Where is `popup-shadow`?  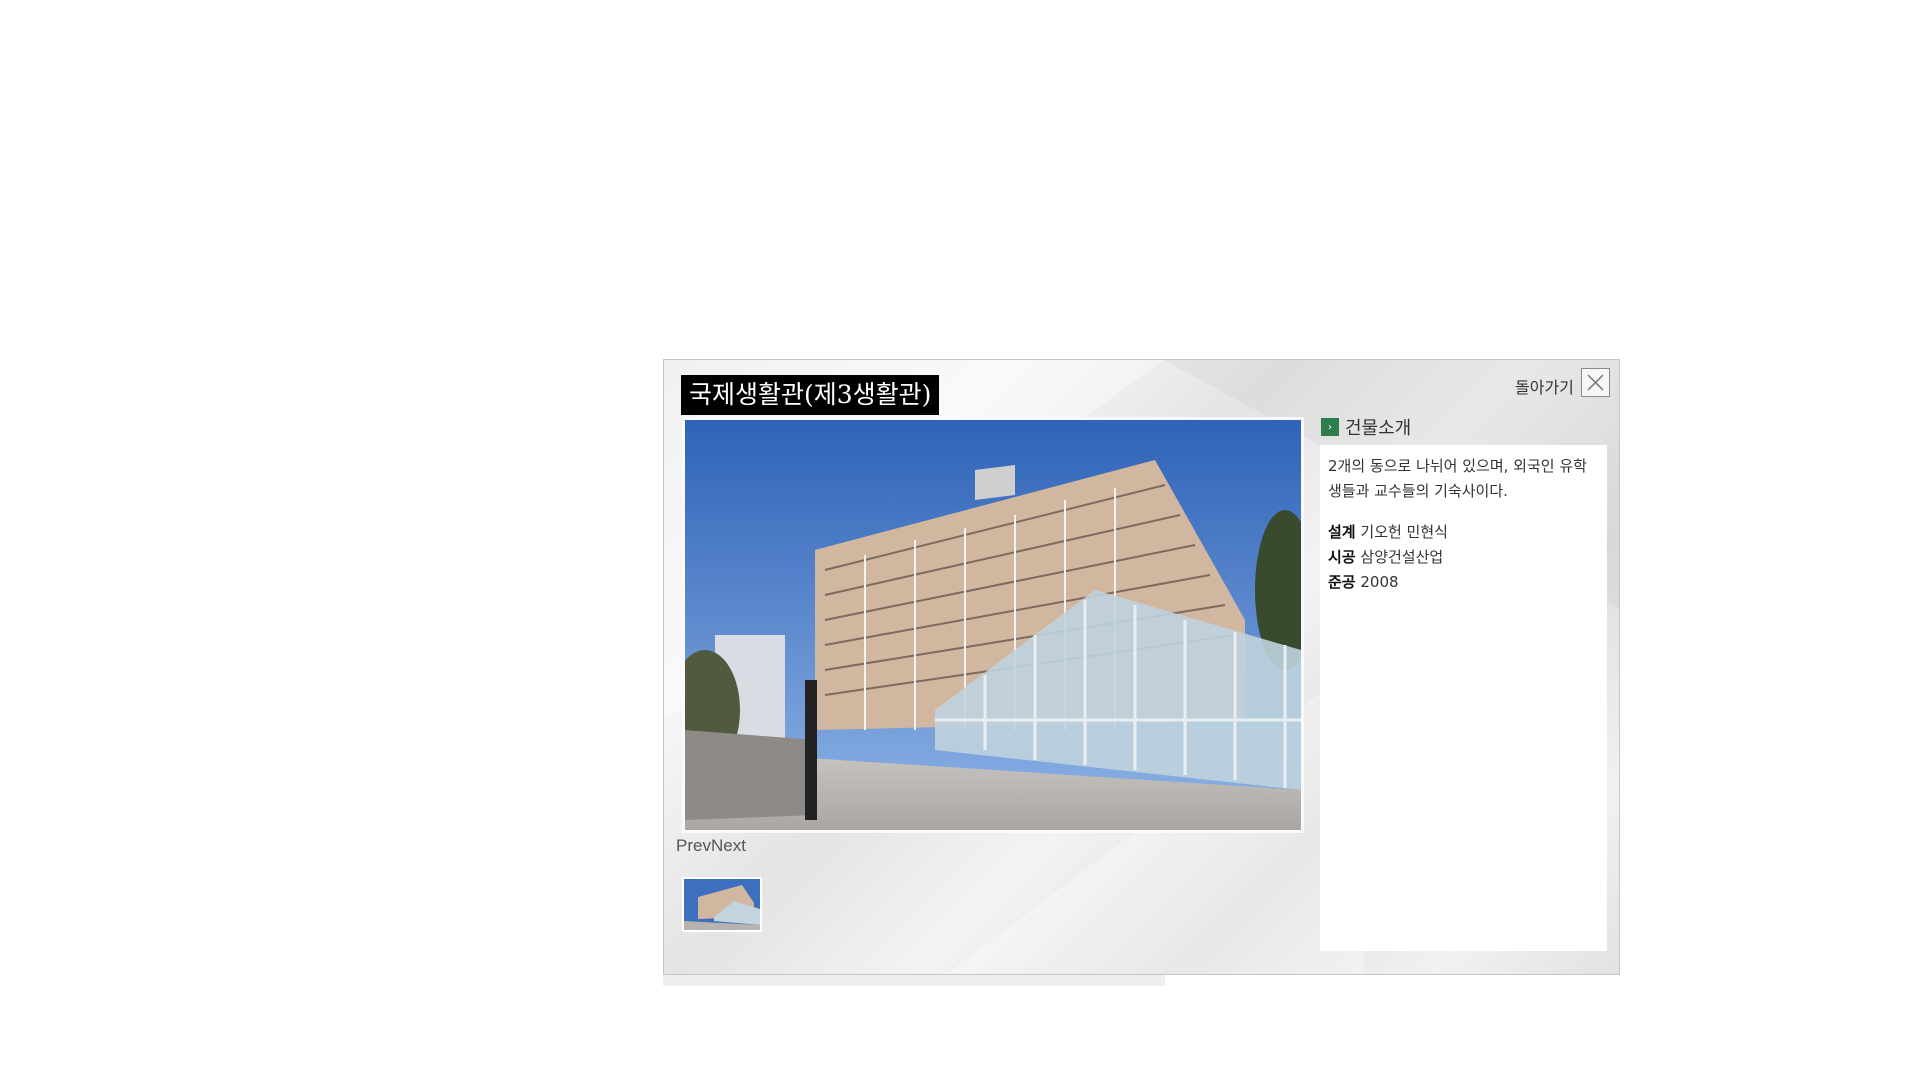
popup-shadow is located at coordinates (914, 980).